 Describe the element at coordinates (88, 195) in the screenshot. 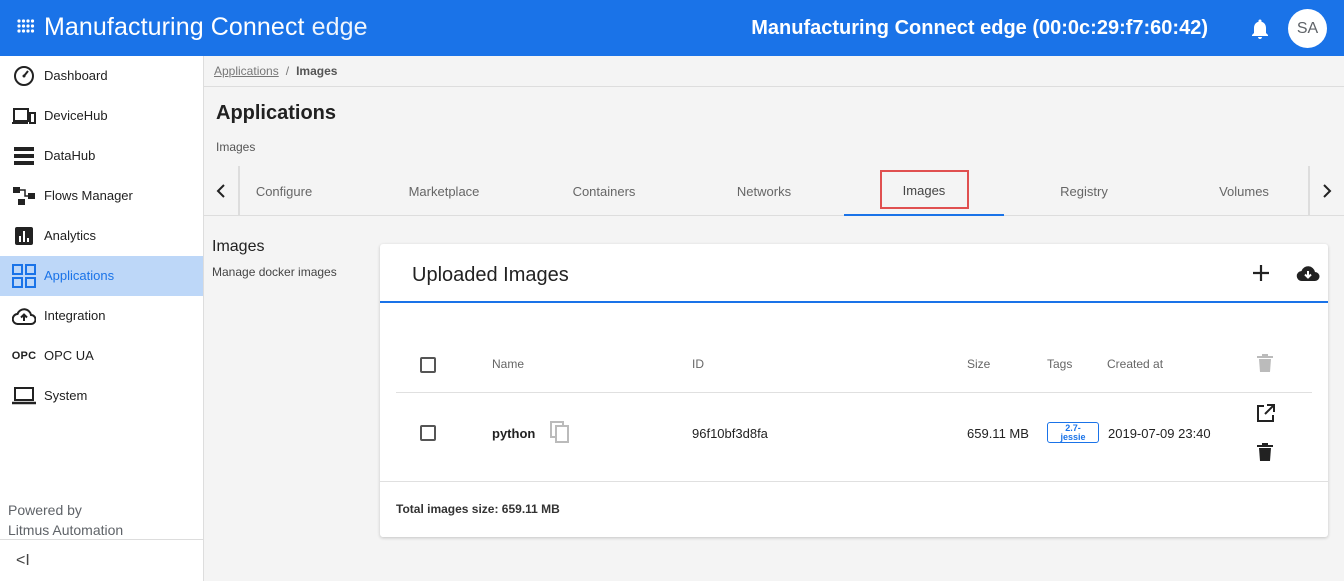

I see `sidebar-item-label: Flows Manager` at that location.